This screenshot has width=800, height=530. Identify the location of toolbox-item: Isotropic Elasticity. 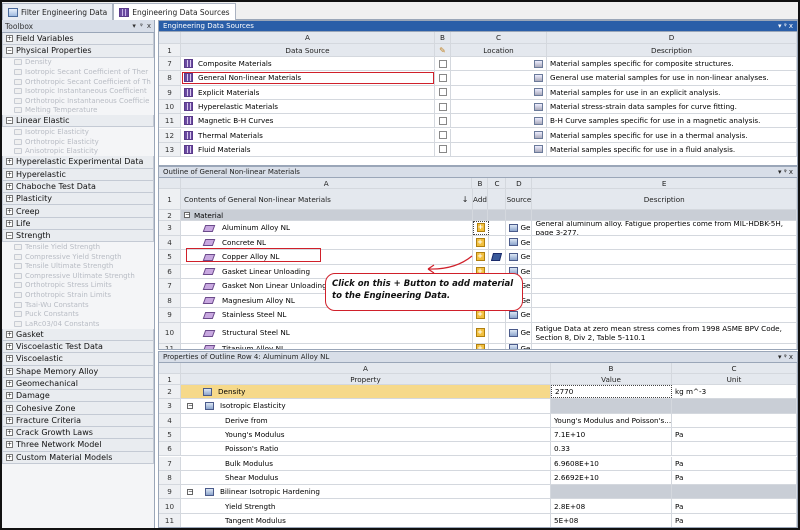
(78, 132).